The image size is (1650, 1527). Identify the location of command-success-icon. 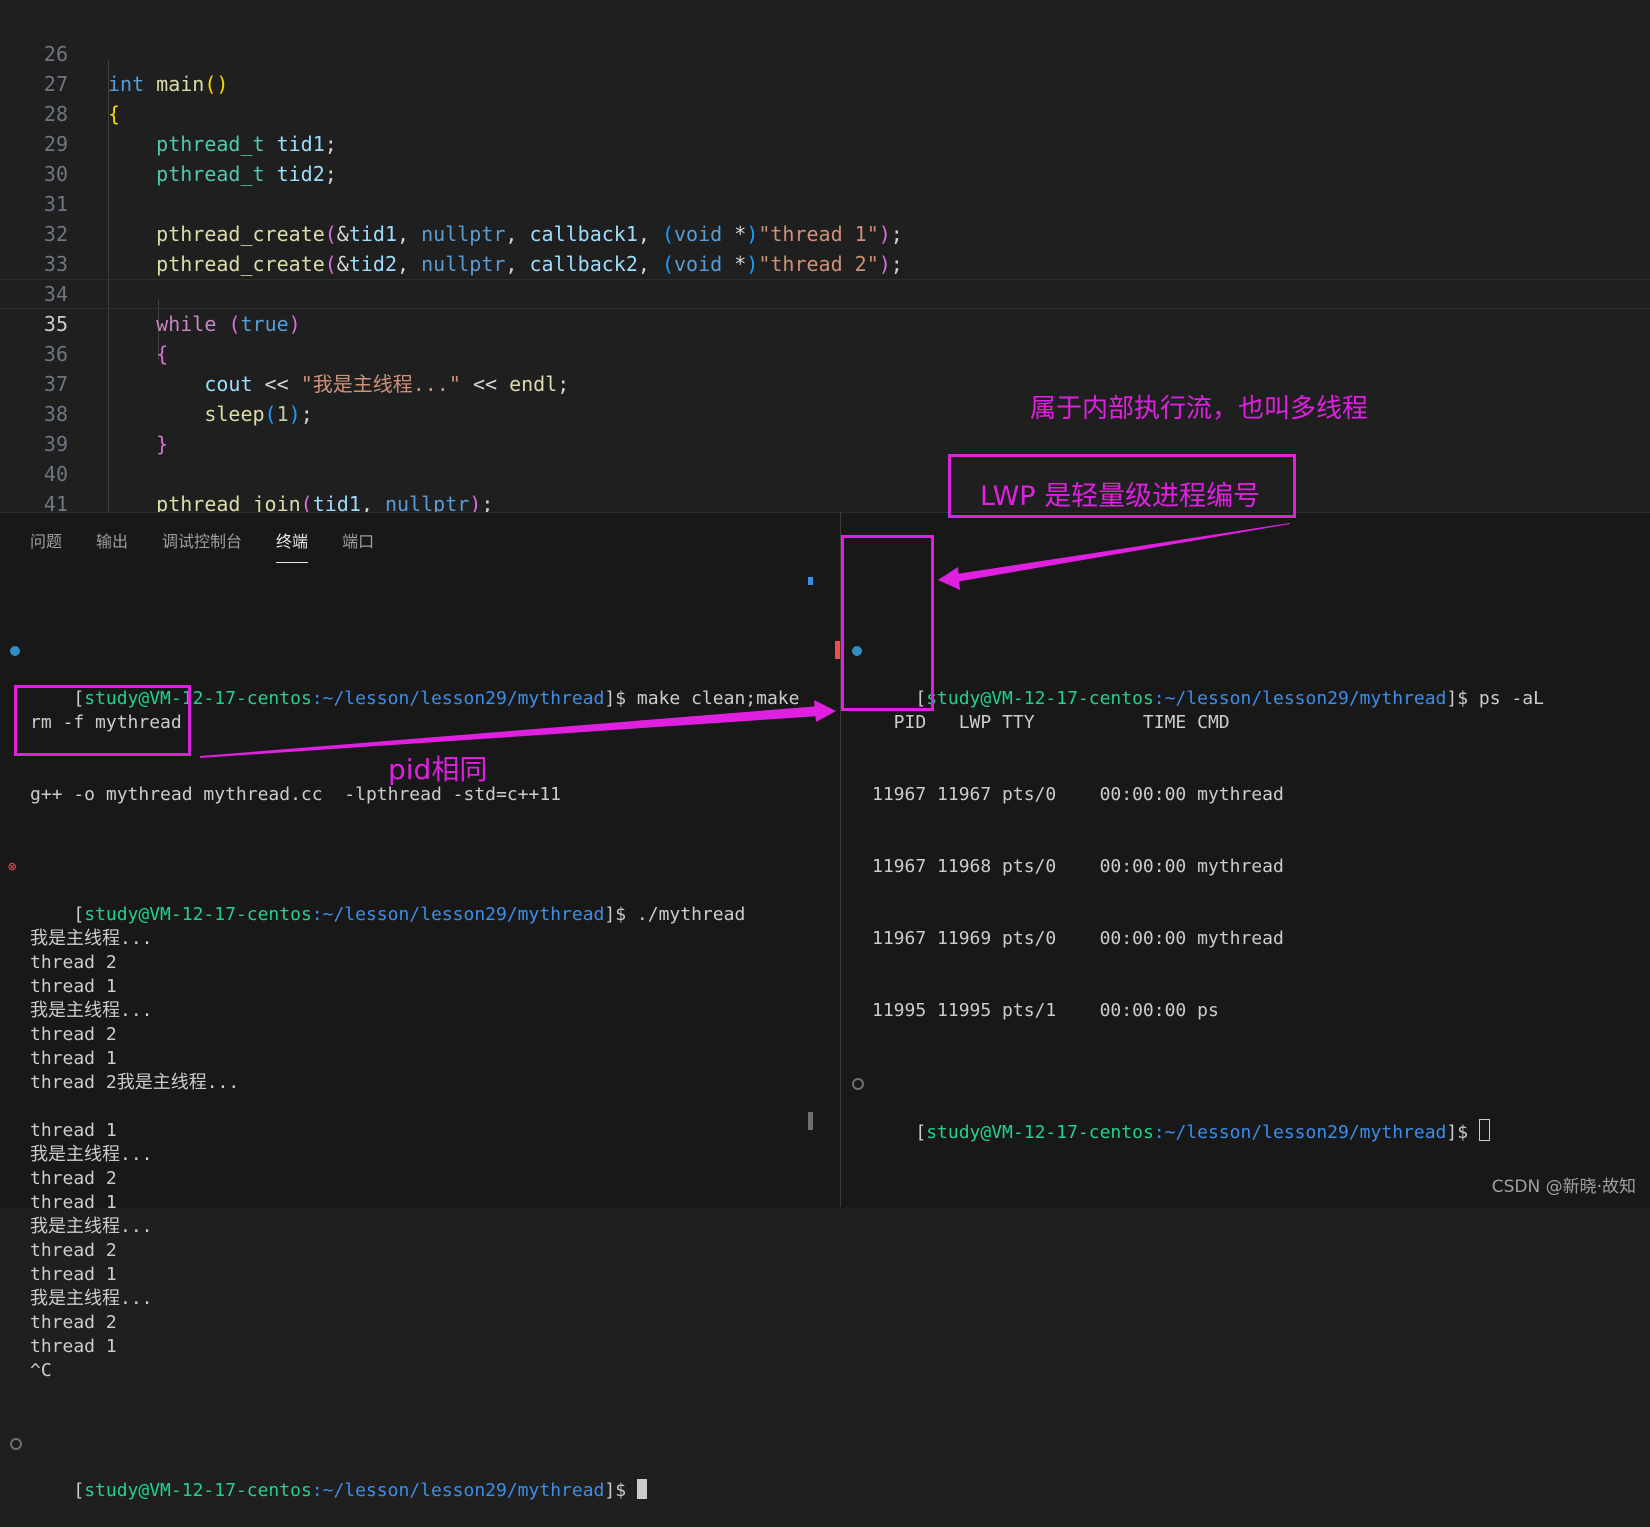
(15, 651).